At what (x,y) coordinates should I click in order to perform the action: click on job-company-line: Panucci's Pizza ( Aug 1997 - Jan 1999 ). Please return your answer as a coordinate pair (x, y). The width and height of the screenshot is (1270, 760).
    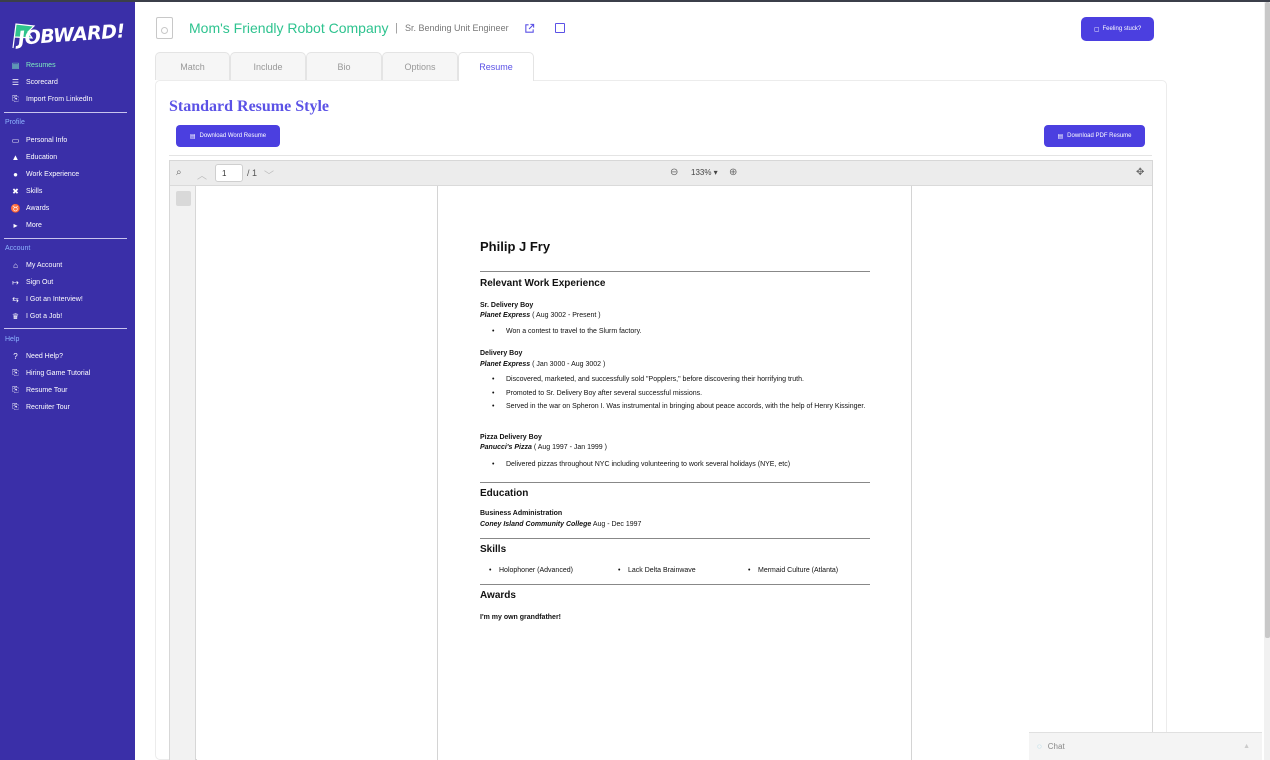
    Looking at the image, I should click on (543, 447).